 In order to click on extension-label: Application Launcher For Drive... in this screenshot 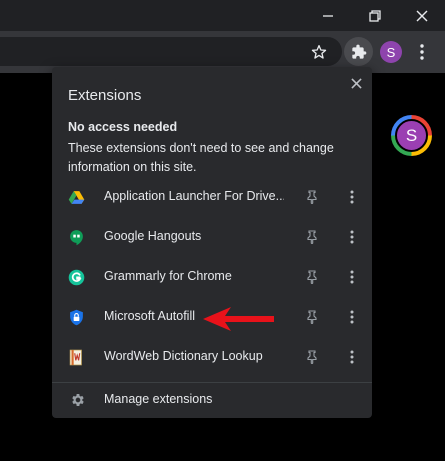, I will do `click(194, 196)`.